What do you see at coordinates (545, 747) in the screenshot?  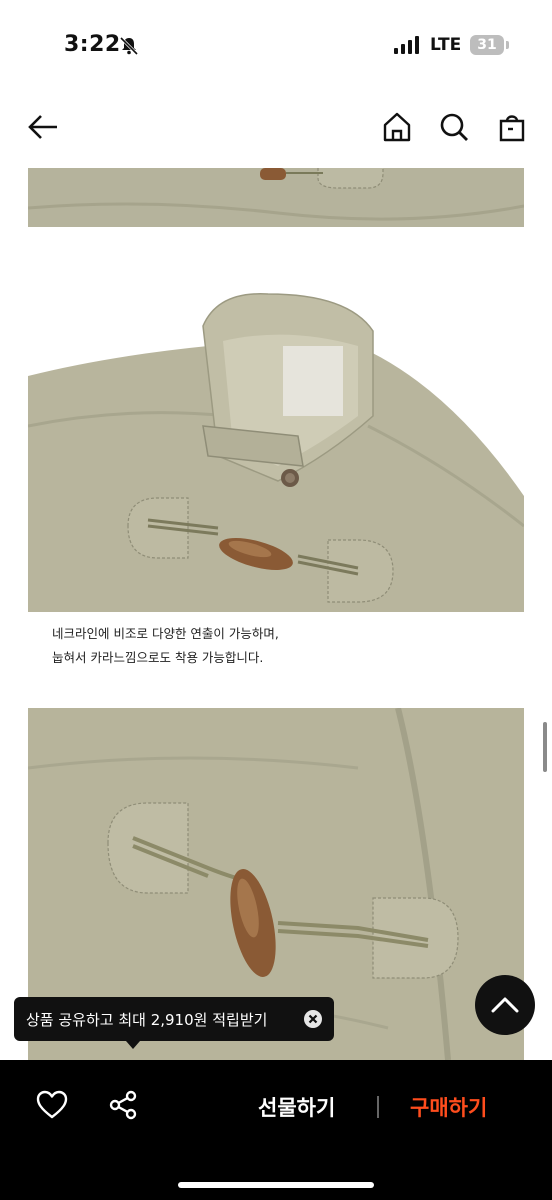 I see `page-scrollbar` at bounding box center [545, 747].